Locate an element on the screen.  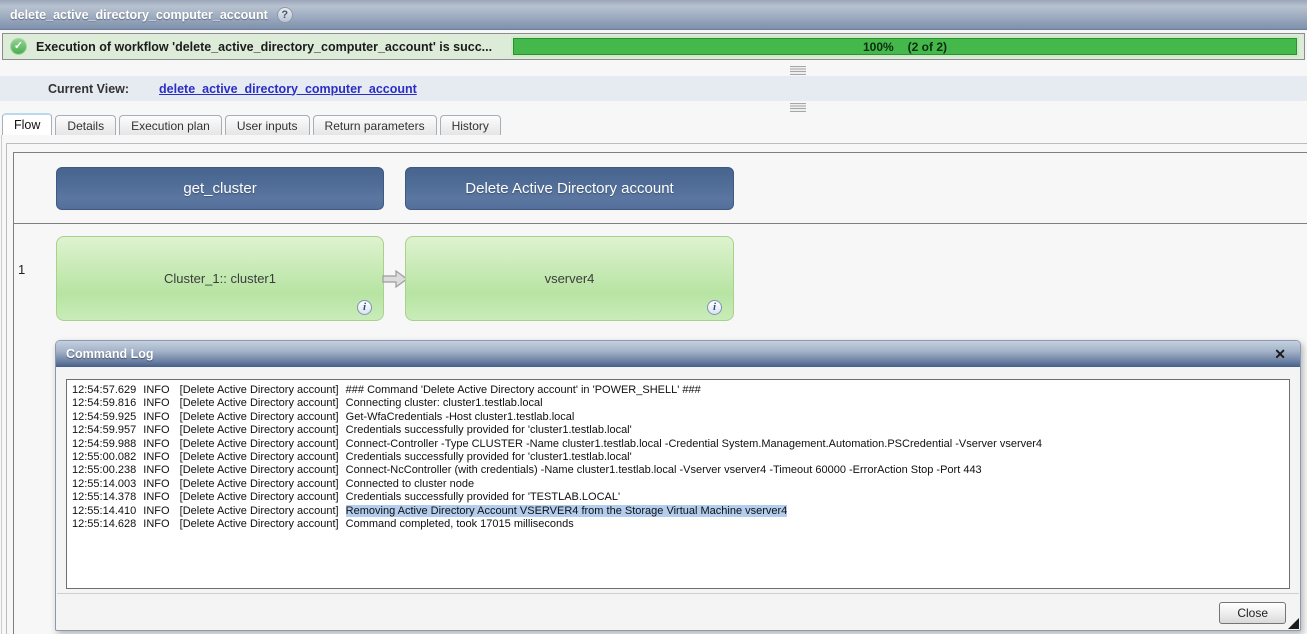
log-timestamp: 12:54:59.925 is located at coordinates (104, 416).